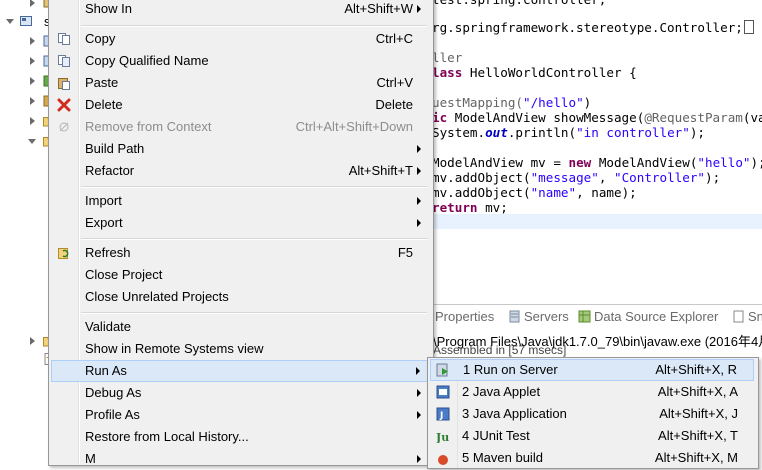 Image resolution: width=762 pixels, height=470 pixels. What do you see at coordinates (514, 413) in the screenshot?
I see `menu-item-label: 3 Java Application` at bounding box center [514, 413].